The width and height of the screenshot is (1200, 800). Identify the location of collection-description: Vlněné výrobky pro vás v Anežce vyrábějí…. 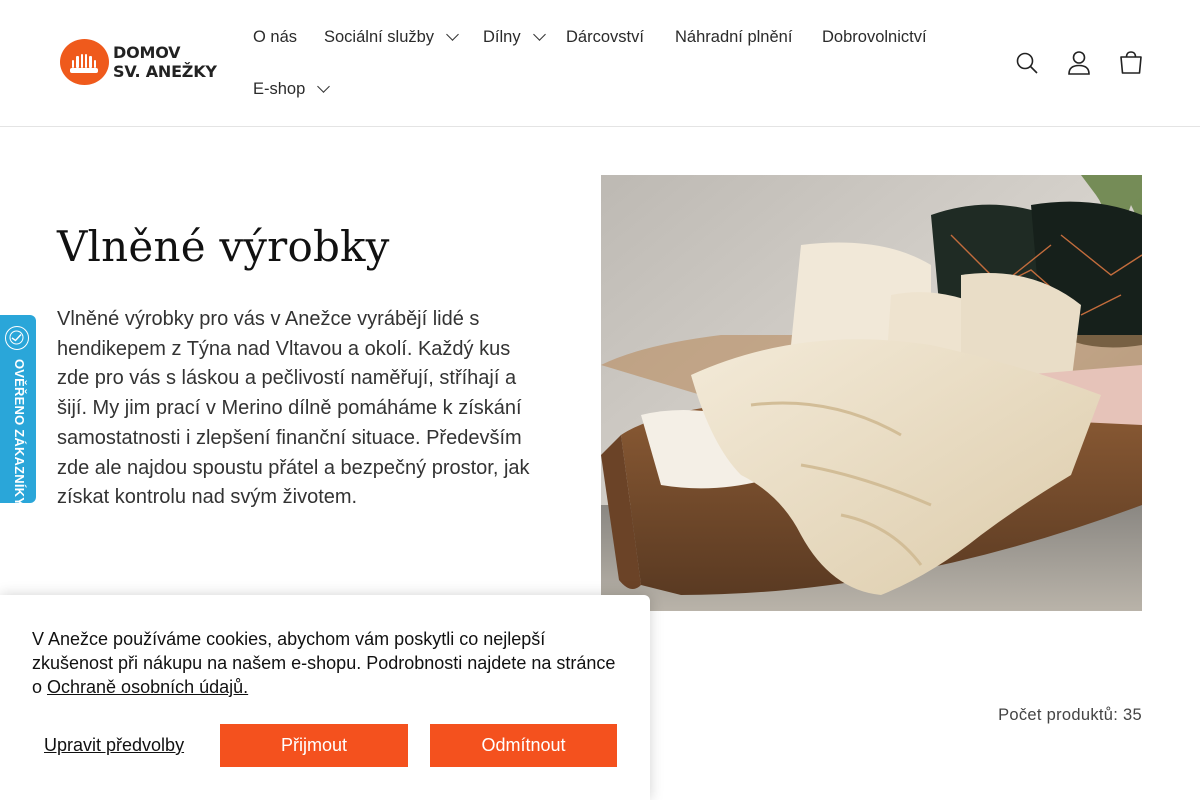
(293, 408).